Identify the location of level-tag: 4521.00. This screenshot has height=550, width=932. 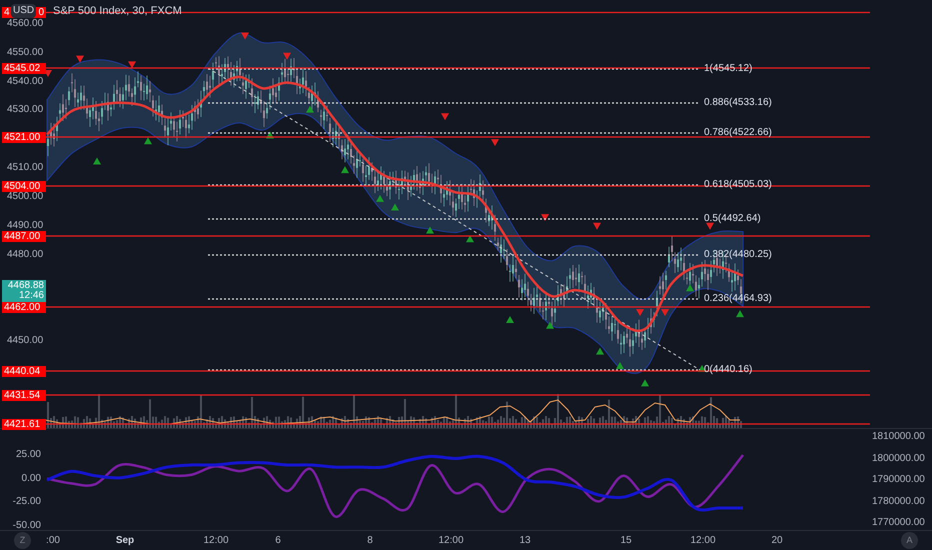
(24, 137).